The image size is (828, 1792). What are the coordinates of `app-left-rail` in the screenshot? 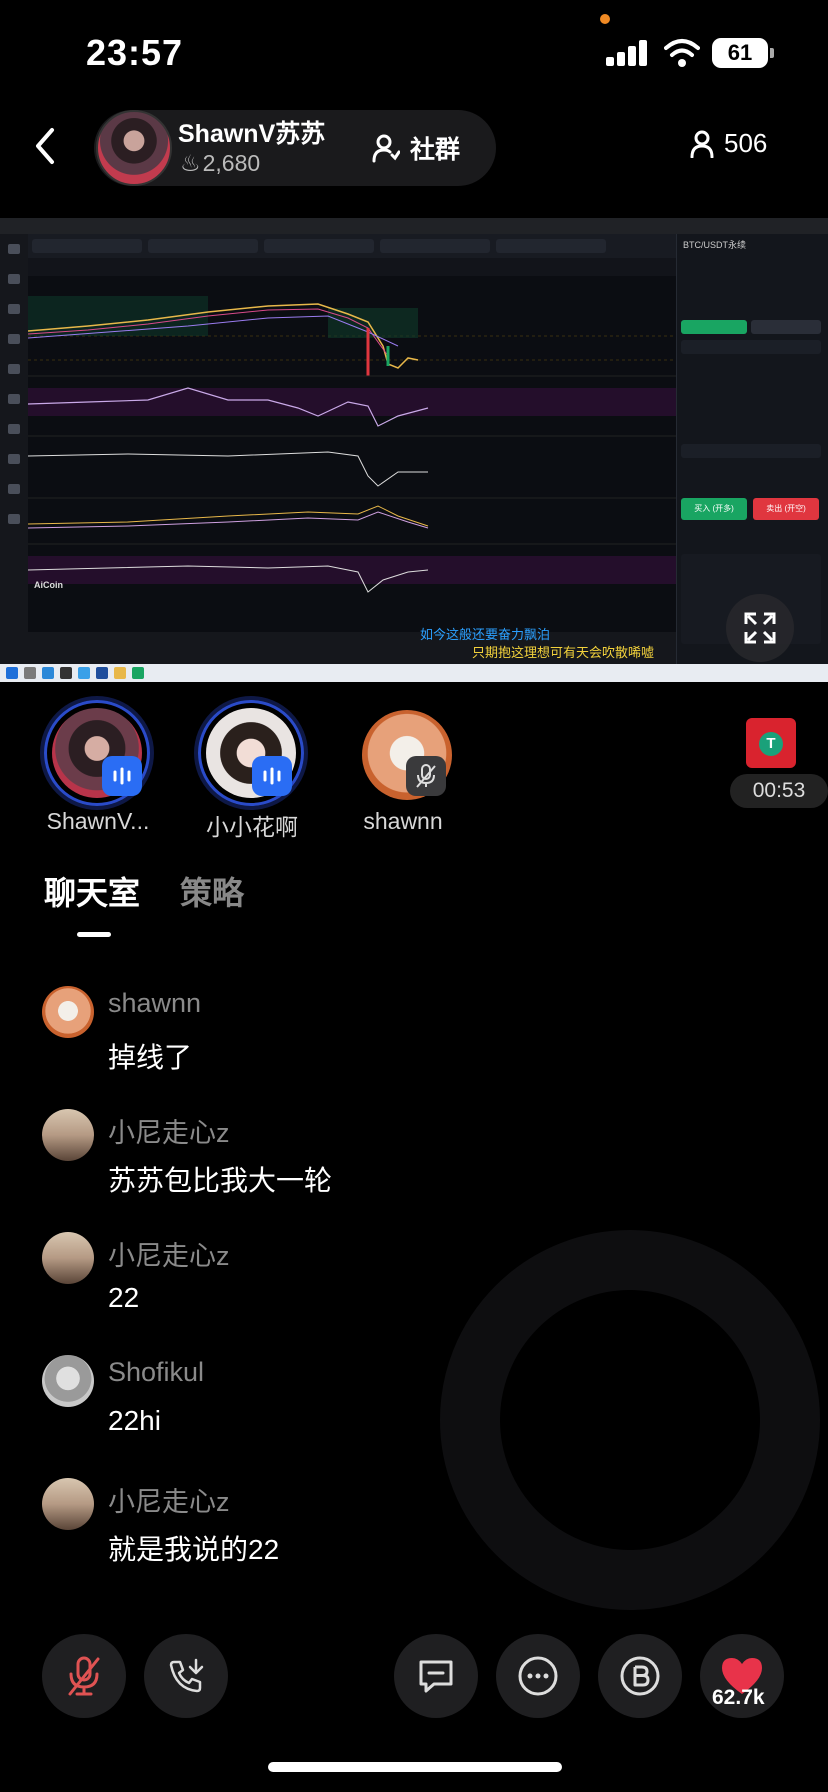 It's located at (14, 449).